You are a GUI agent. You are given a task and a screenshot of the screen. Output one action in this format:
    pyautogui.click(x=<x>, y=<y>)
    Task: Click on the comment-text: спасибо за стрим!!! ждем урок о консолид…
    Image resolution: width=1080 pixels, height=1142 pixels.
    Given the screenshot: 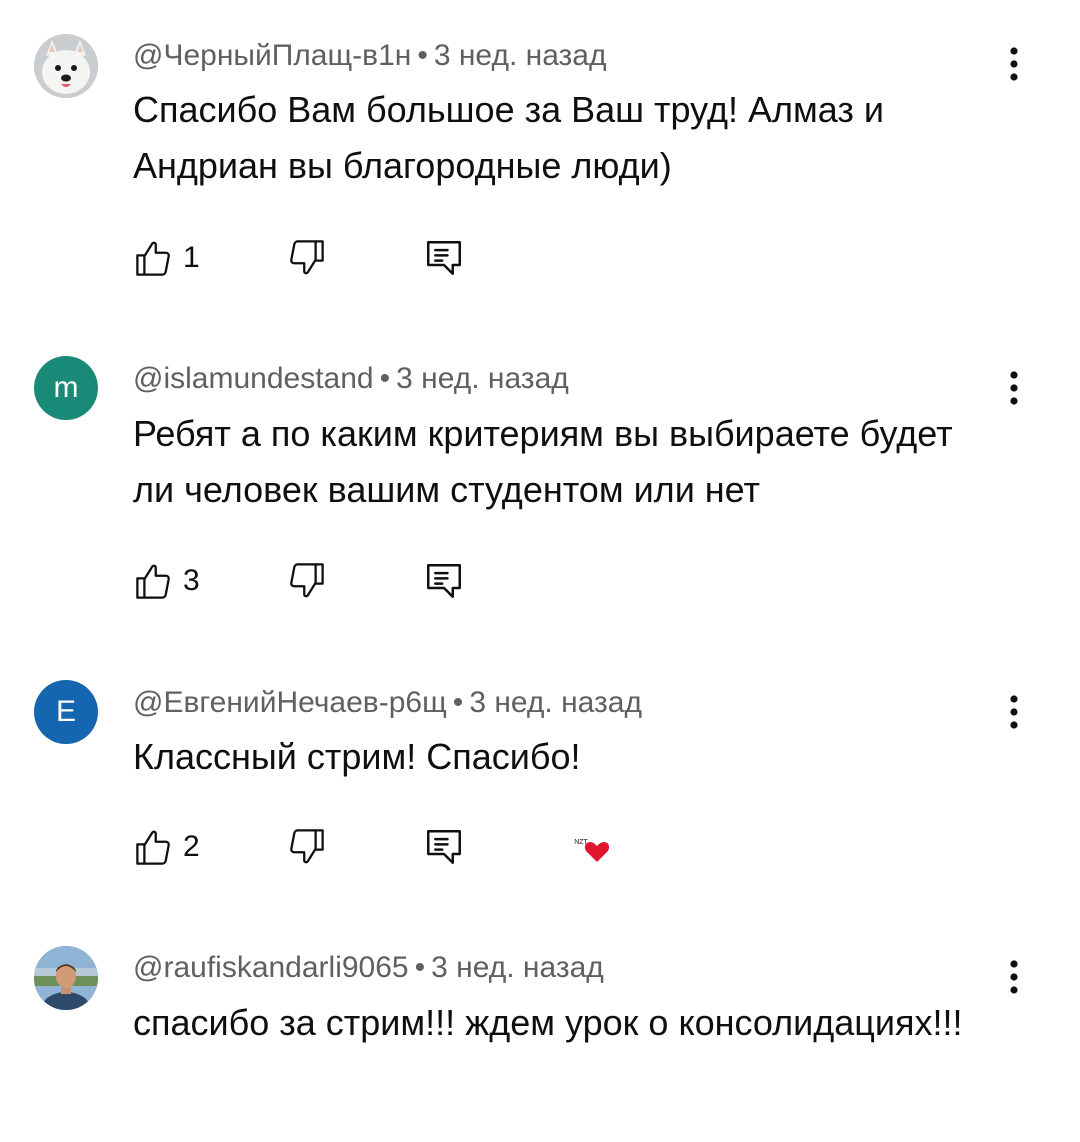 What is the action you would take?
    pyautogui.click(x=548, y=1022)
    